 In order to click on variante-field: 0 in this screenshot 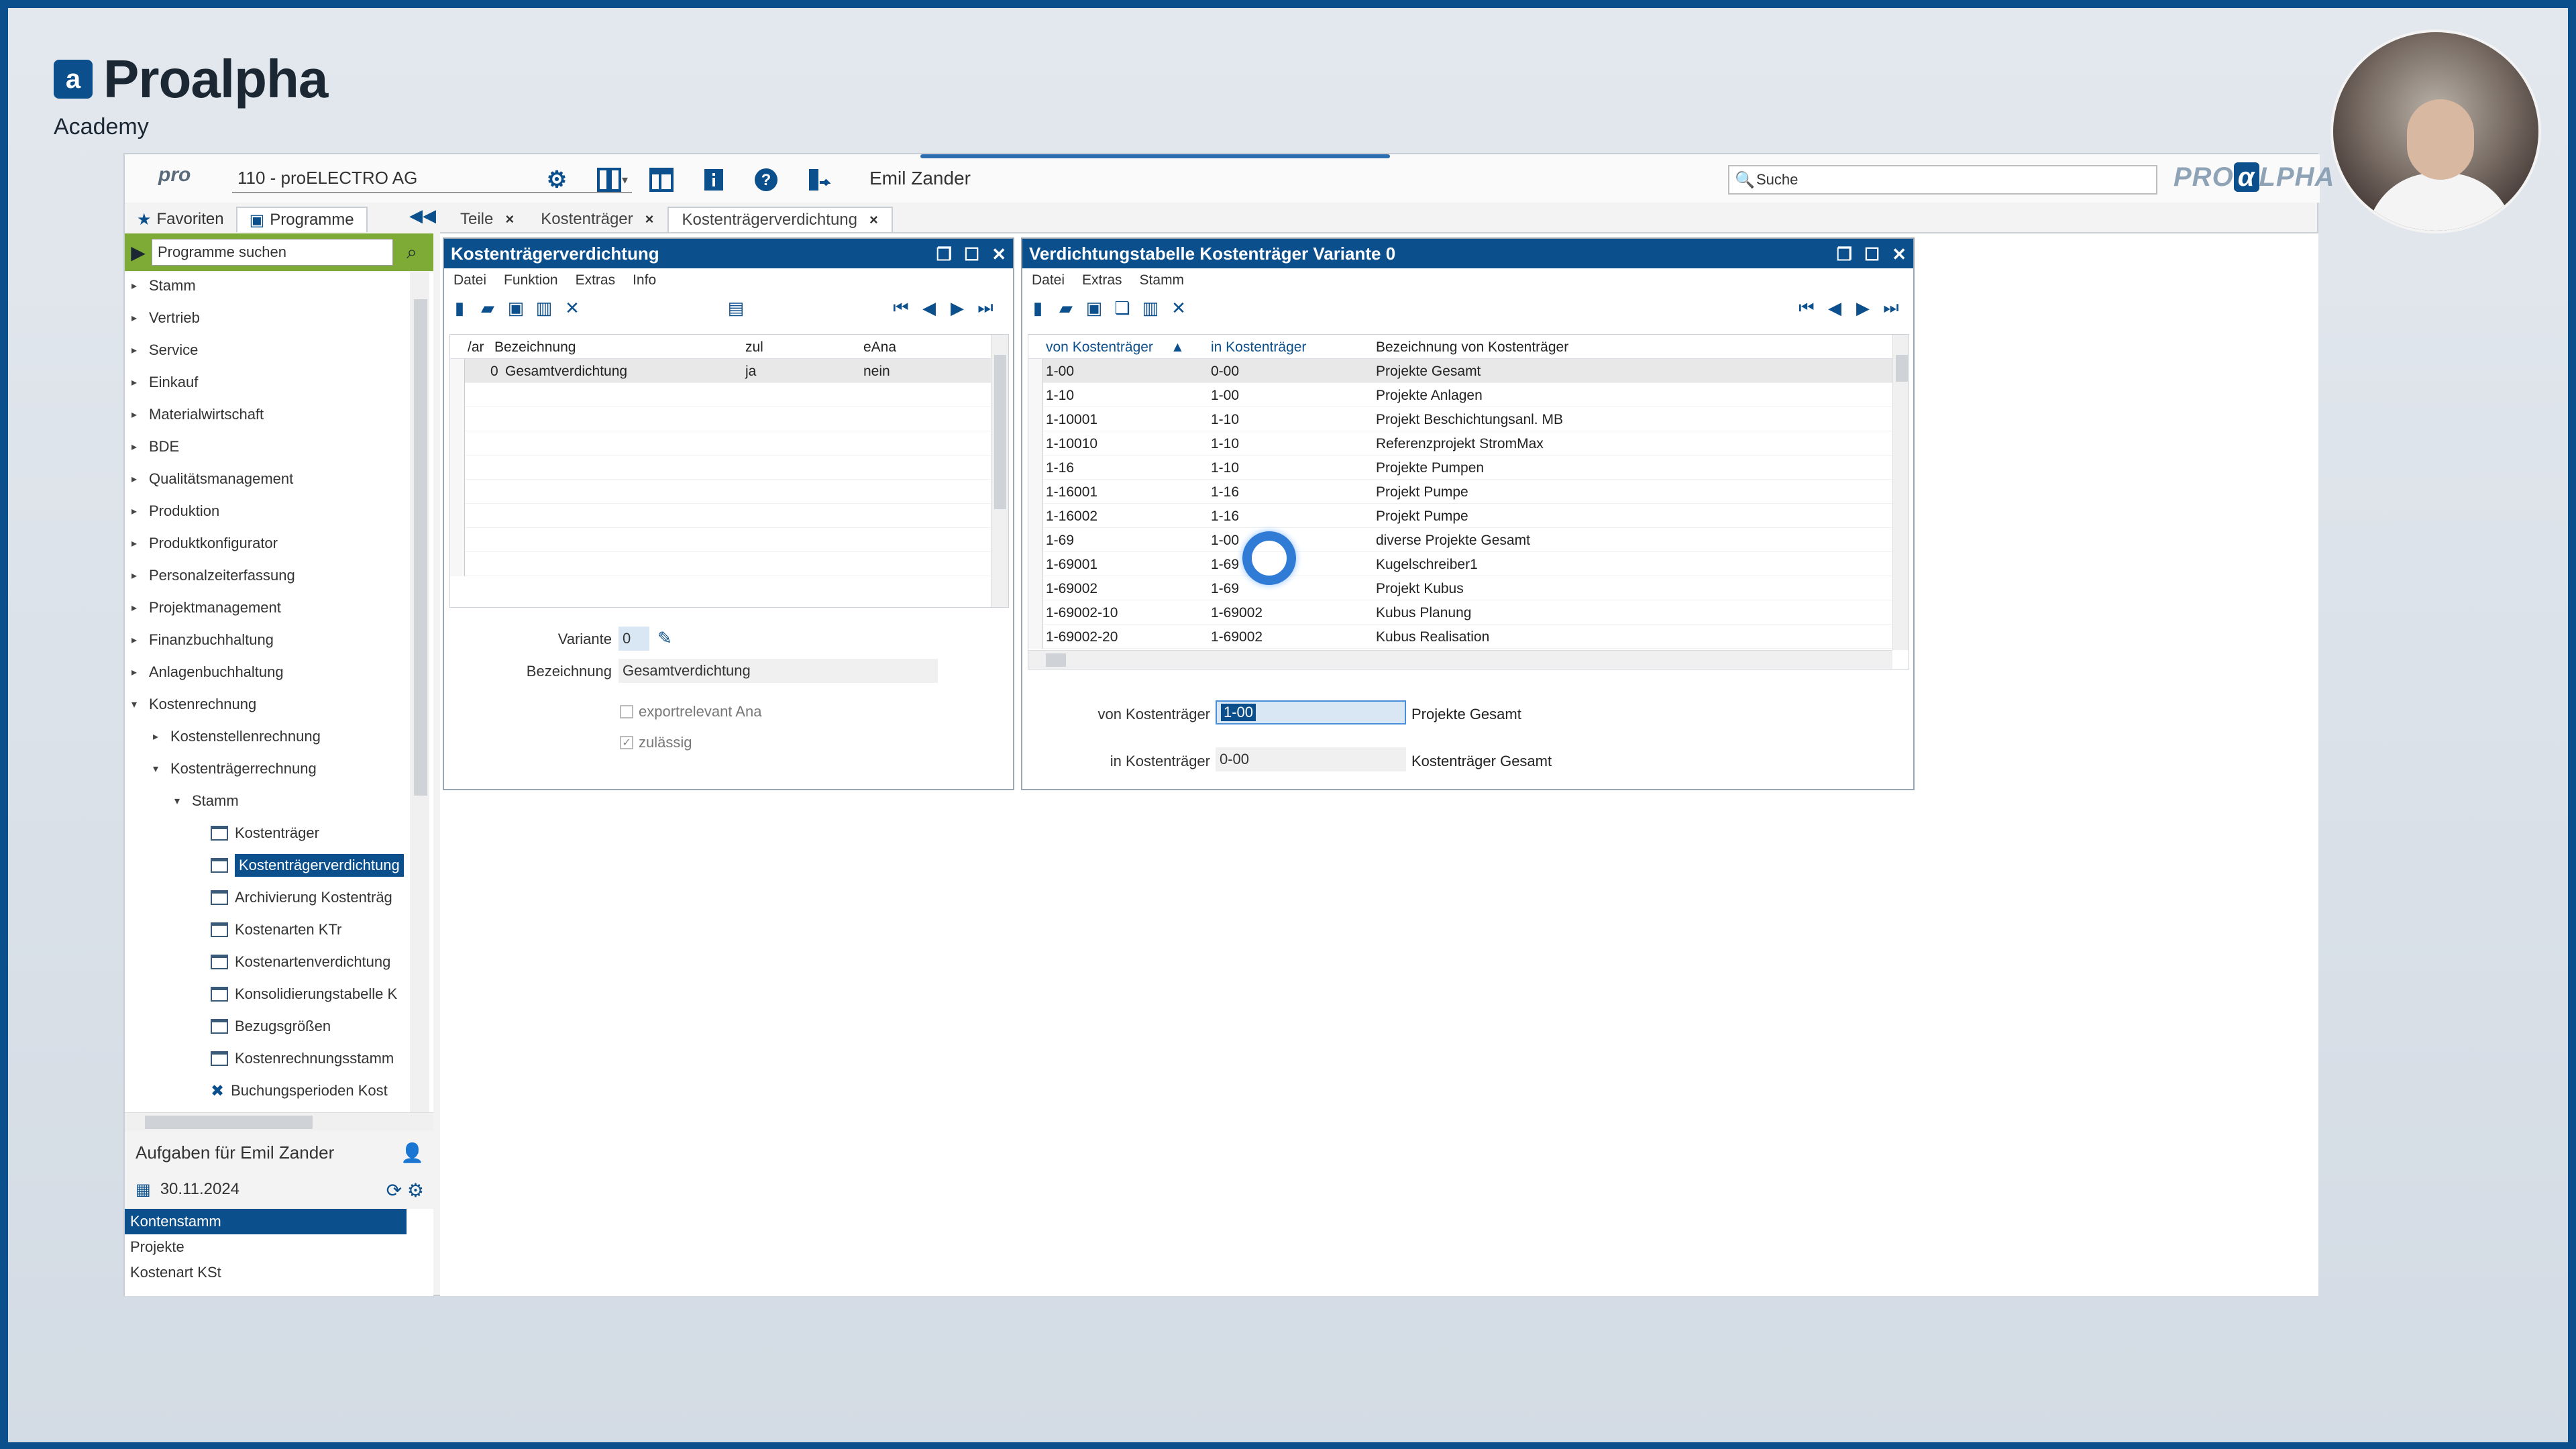, I will do `click(634, 639)`.